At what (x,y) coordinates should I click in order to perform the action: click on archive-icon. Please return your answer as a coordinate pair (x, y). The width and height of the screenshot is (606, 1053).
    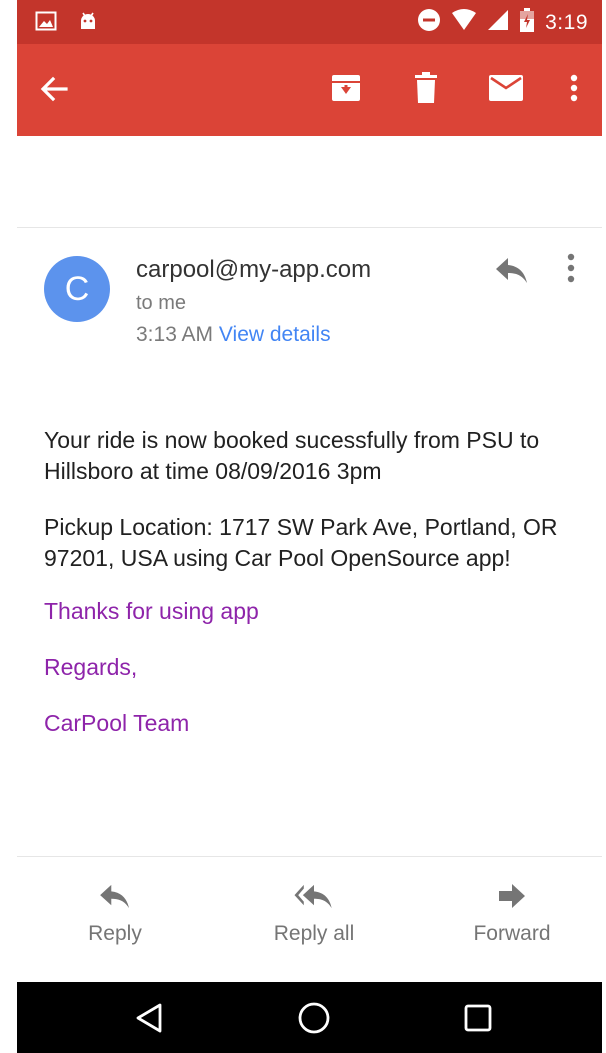
    Looking at the image, I should click on (346, 90).